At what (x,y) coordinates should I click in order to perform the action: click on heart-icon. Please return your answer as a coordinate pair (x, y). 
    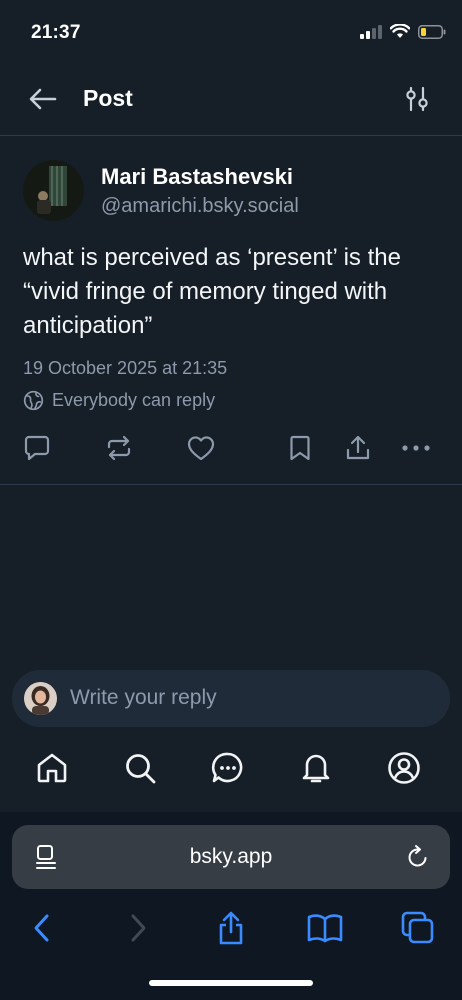
    Looking at the image, I should click on (201, 448).